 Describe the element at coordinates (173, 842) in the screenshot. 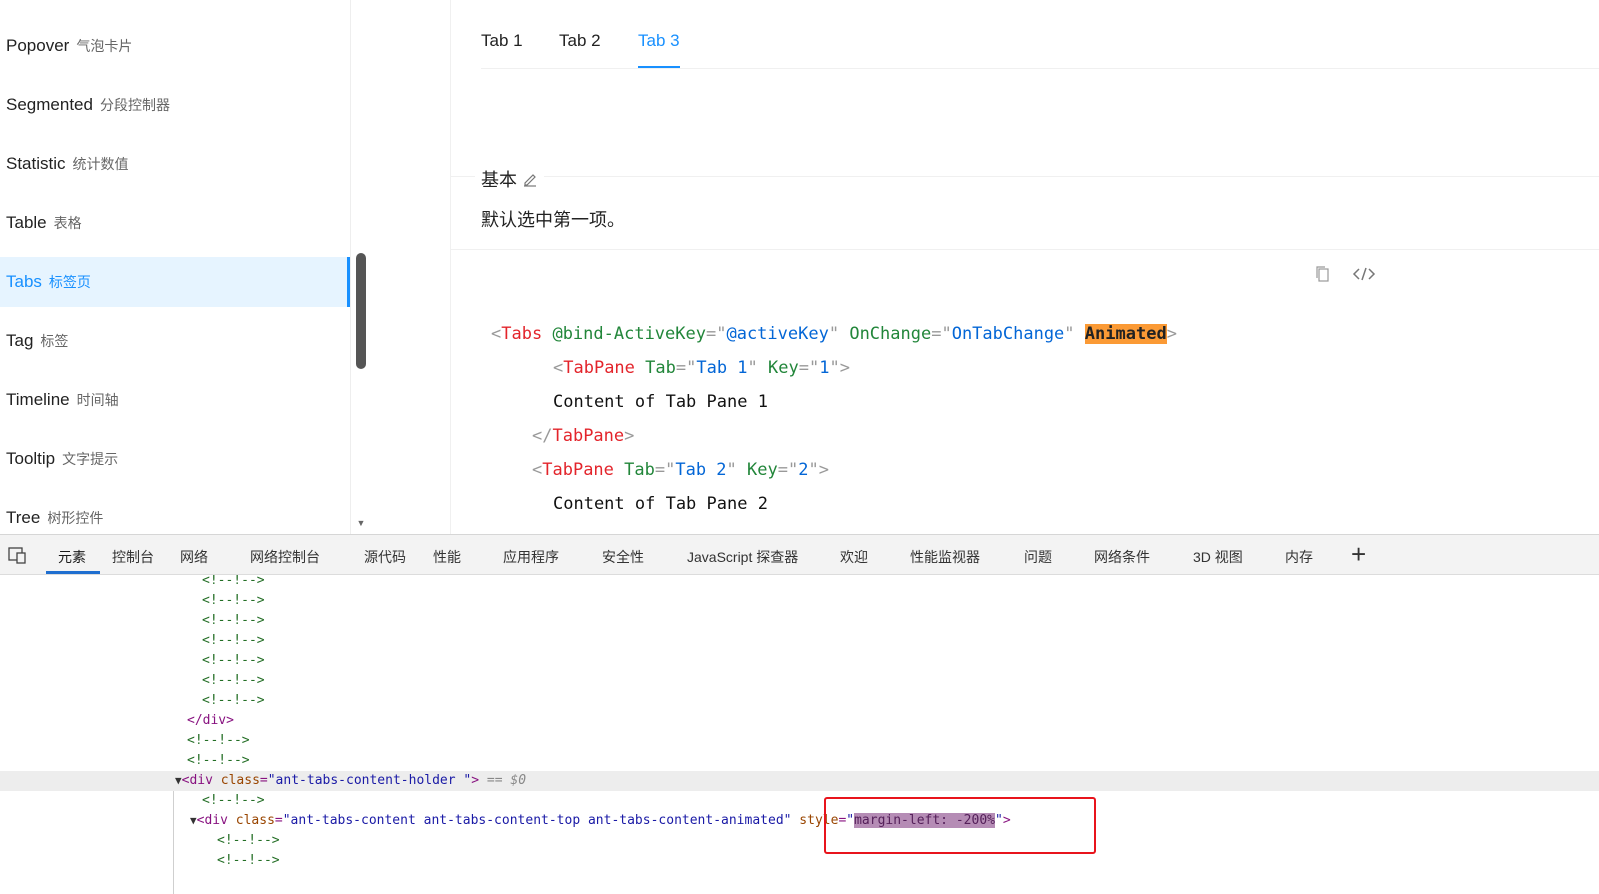

I see `indent-guide` at that location.